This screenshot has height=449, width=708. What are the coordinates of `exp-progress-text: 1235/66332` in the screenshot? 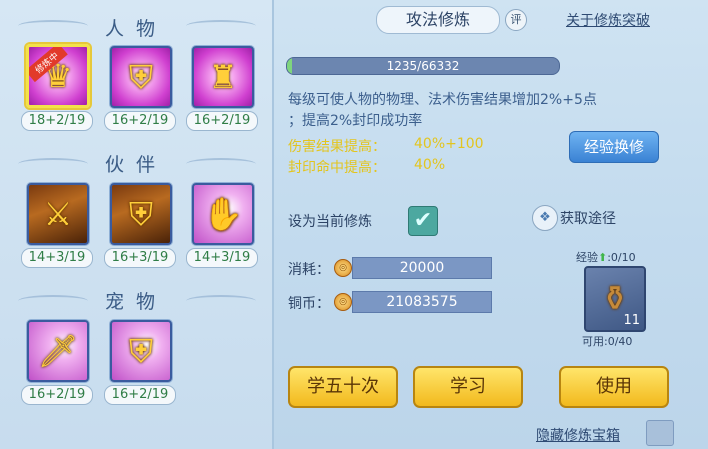 It's located at (423, 66).